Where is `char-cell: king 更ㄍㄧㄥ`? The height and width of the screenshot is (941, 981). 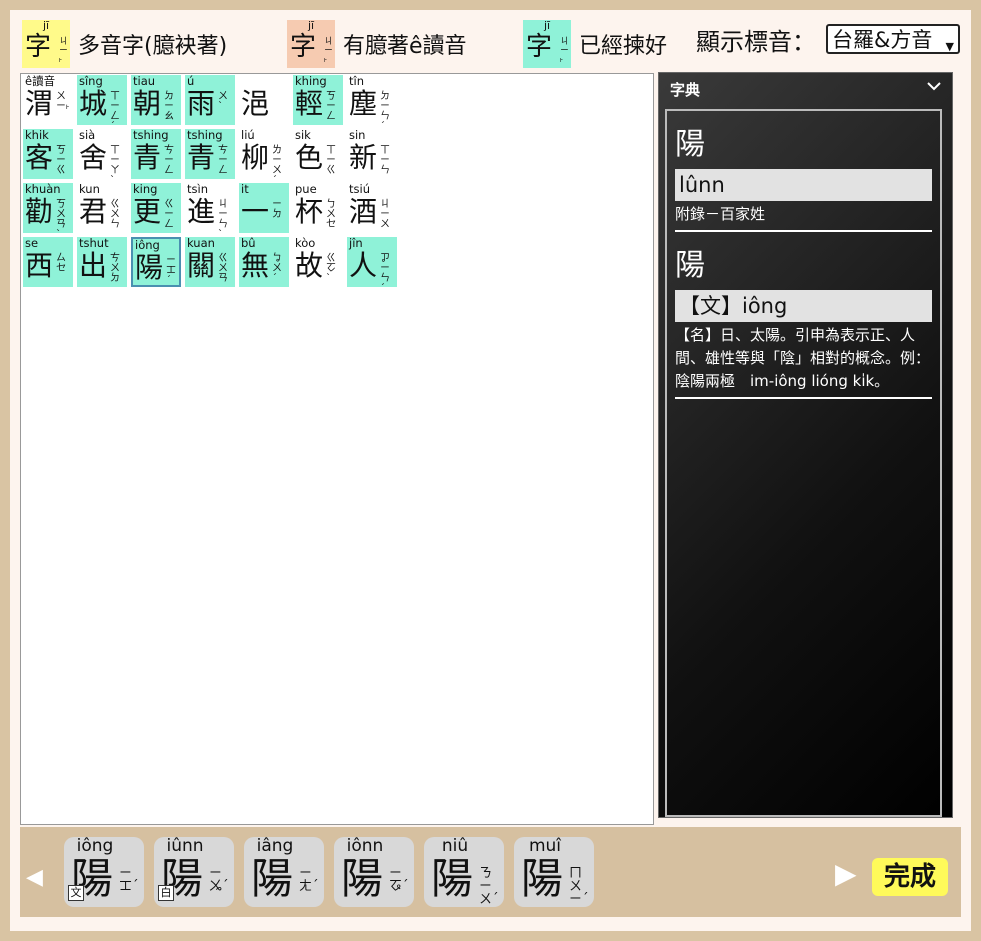 char-cell: king 更ㄍㄧㄥ is located at coordinates (156, 208).